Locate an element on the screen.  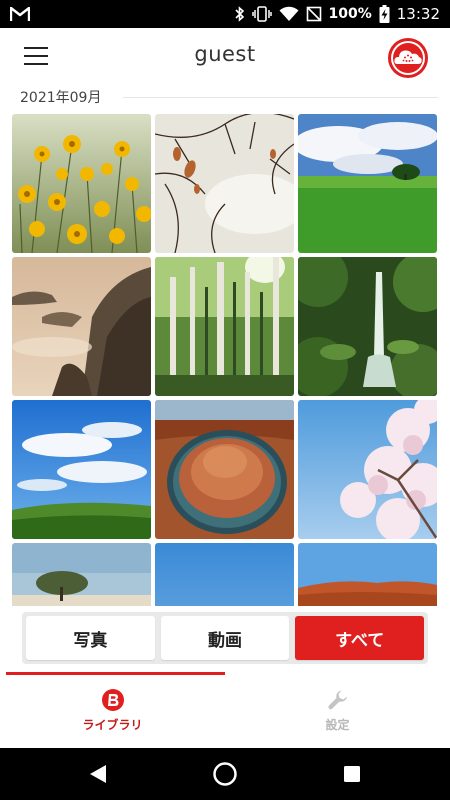
active-tab-indicator is located at coordinates (115, 673).